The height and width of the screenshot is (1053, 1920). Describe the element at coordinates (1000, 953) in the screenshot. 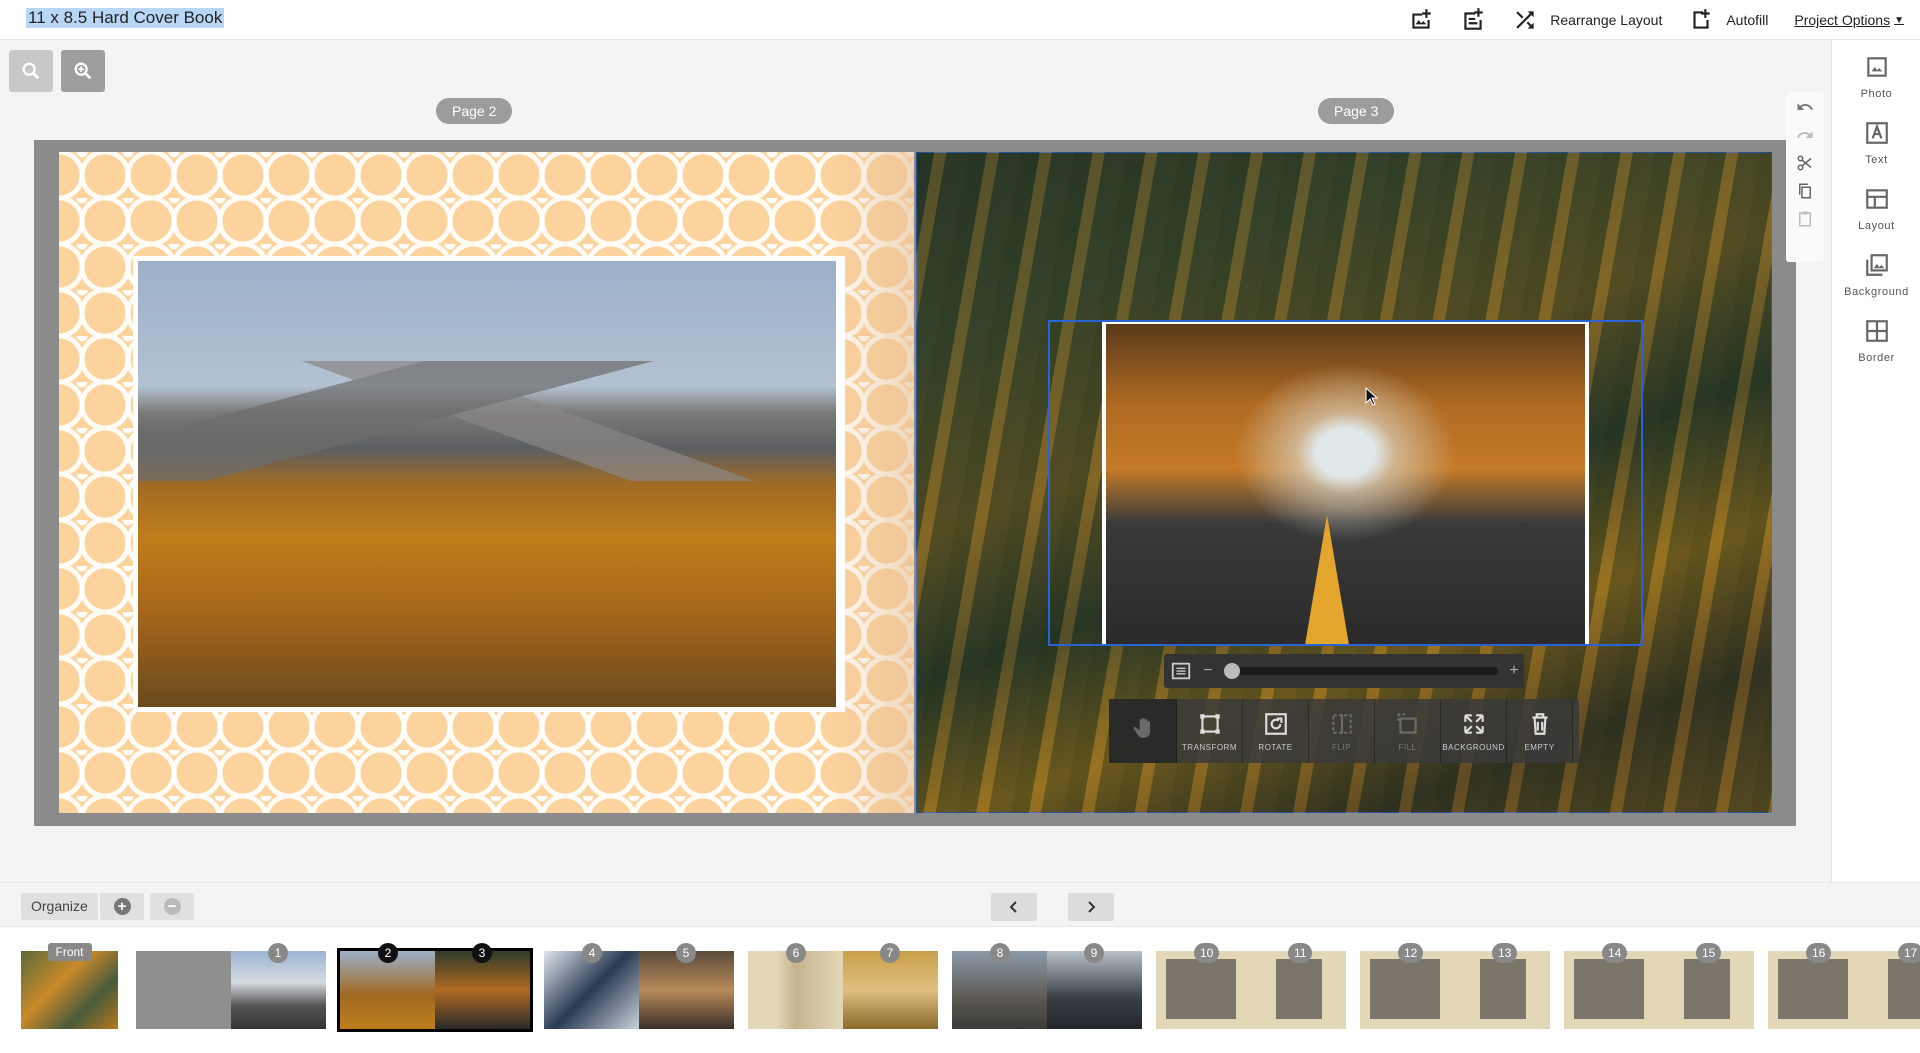

I see `page-number-badge: 8` at that location.